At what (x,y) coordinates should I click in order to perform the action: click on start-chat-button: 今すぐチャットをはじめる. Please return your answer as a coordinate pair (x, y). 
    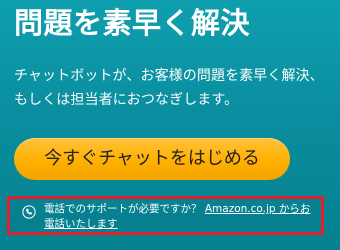
    Looking at the image, I should click on (152, 159).